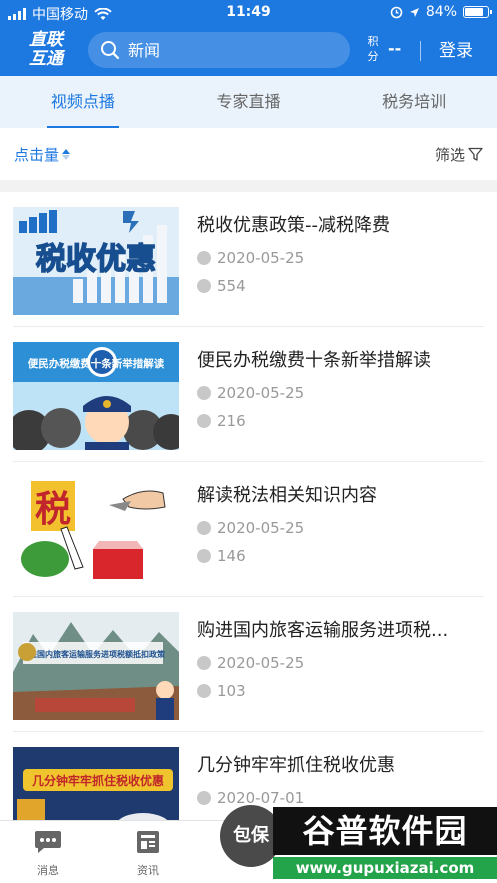  I want to click on logo-line-1: 直联, so click(46, 40).